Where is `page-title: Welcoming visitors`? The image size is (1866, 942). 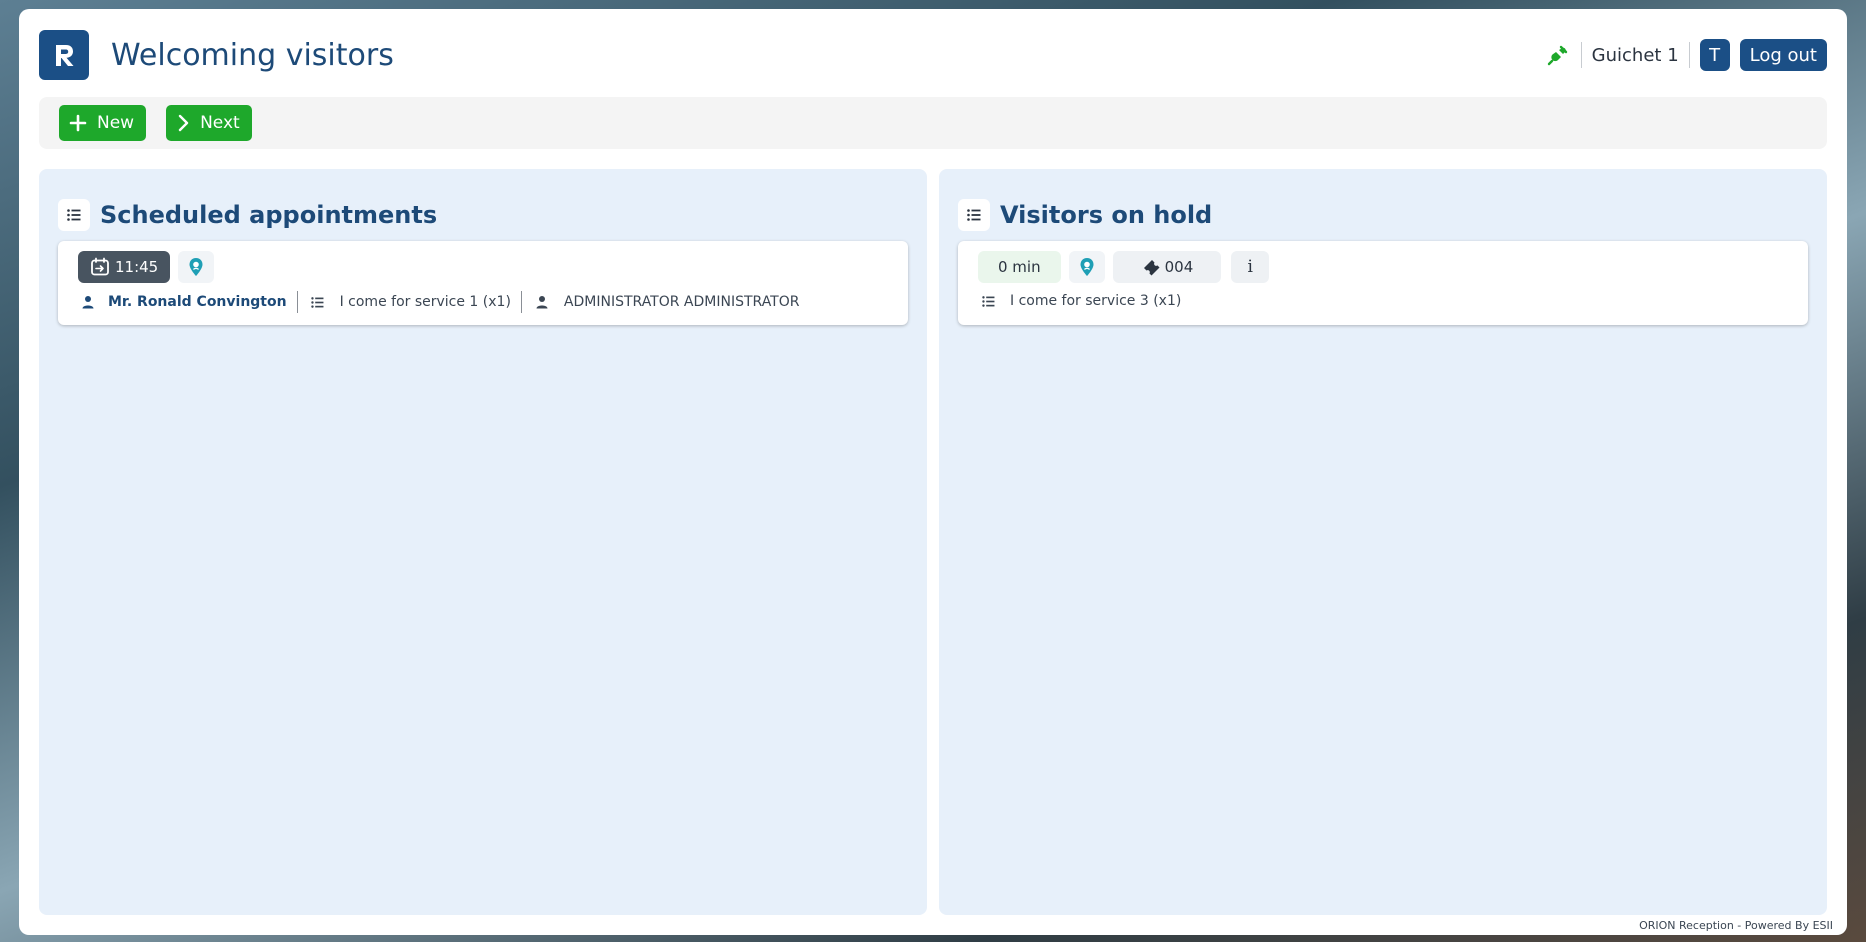
page-title: Welcoming visitors is located at coordinates (252, 55).